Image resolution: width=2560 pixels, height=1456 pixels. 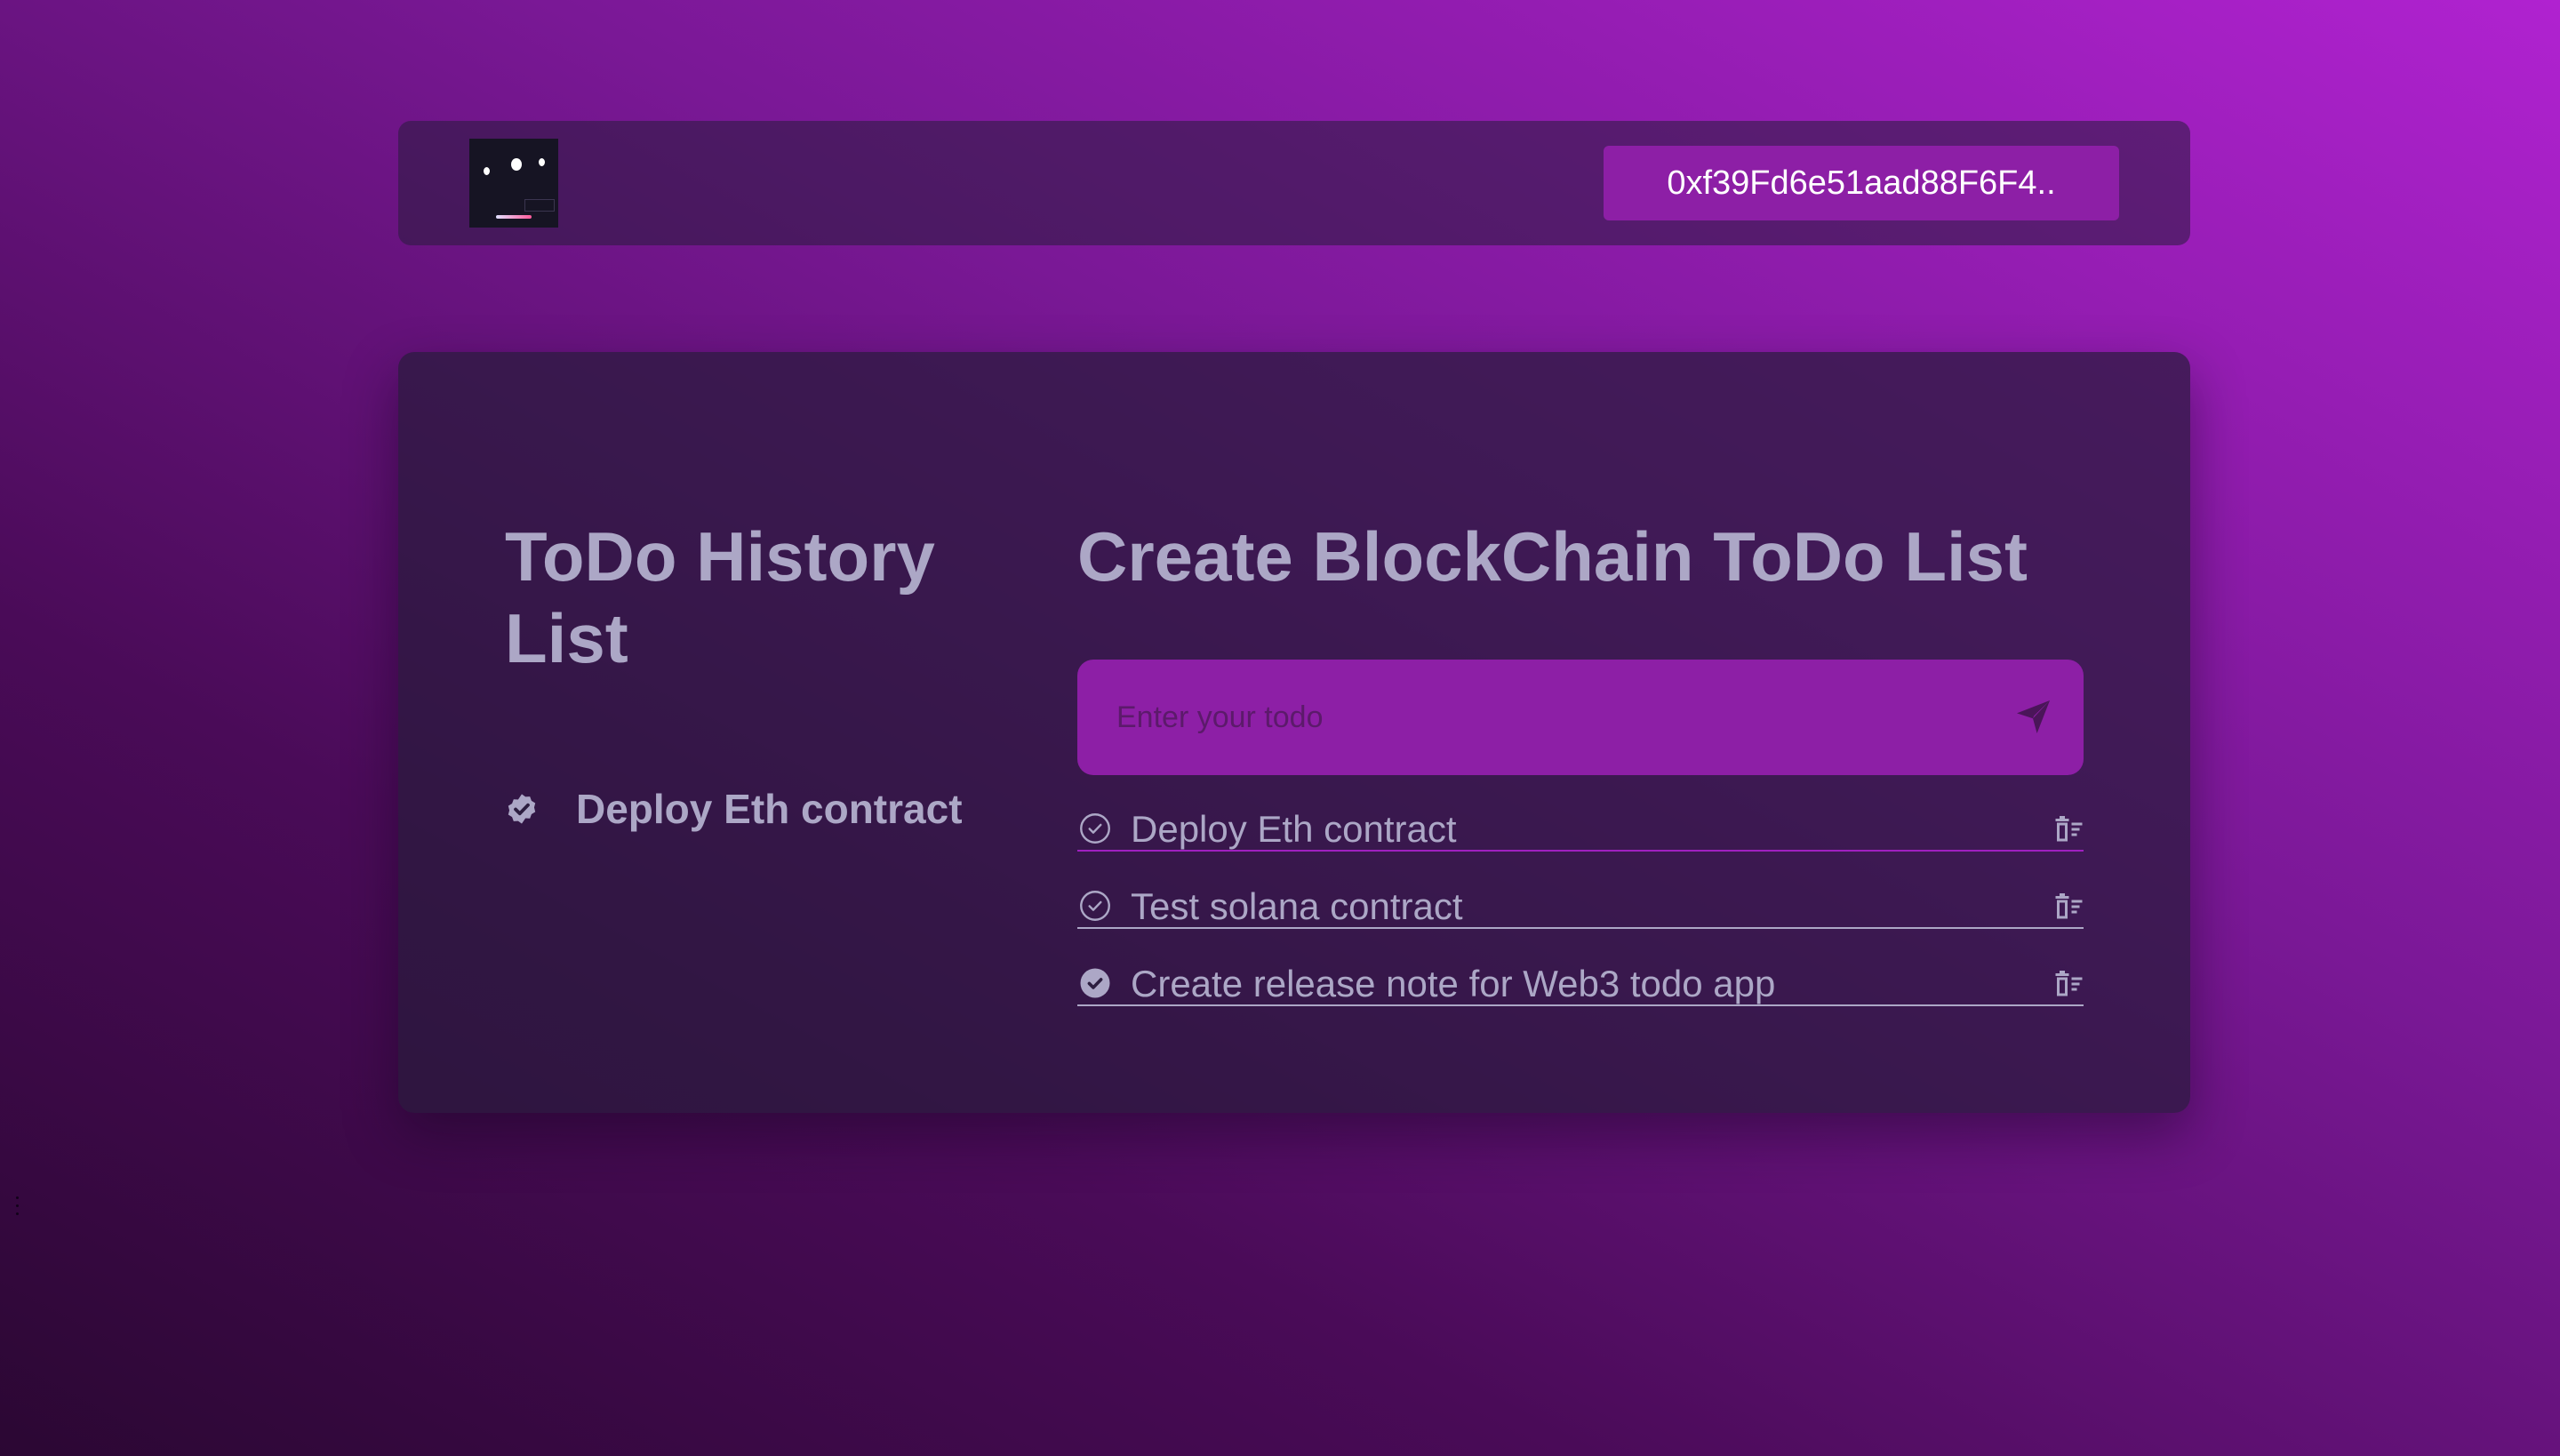 I want to click on todo-list: Deploy Eth contract Test solana contract, so click(x=1580, y=921).